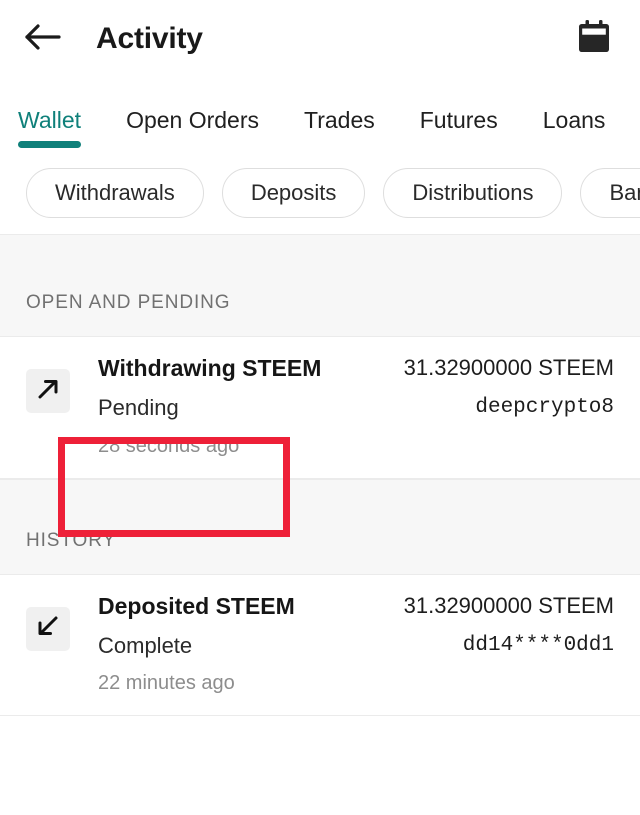 The width and height of the screenshot is (640, 815). What do you see at coordinates (71, 540) in the screenshot?
I see `section-header-label: HISTORY` at bounding box center [71, 540].